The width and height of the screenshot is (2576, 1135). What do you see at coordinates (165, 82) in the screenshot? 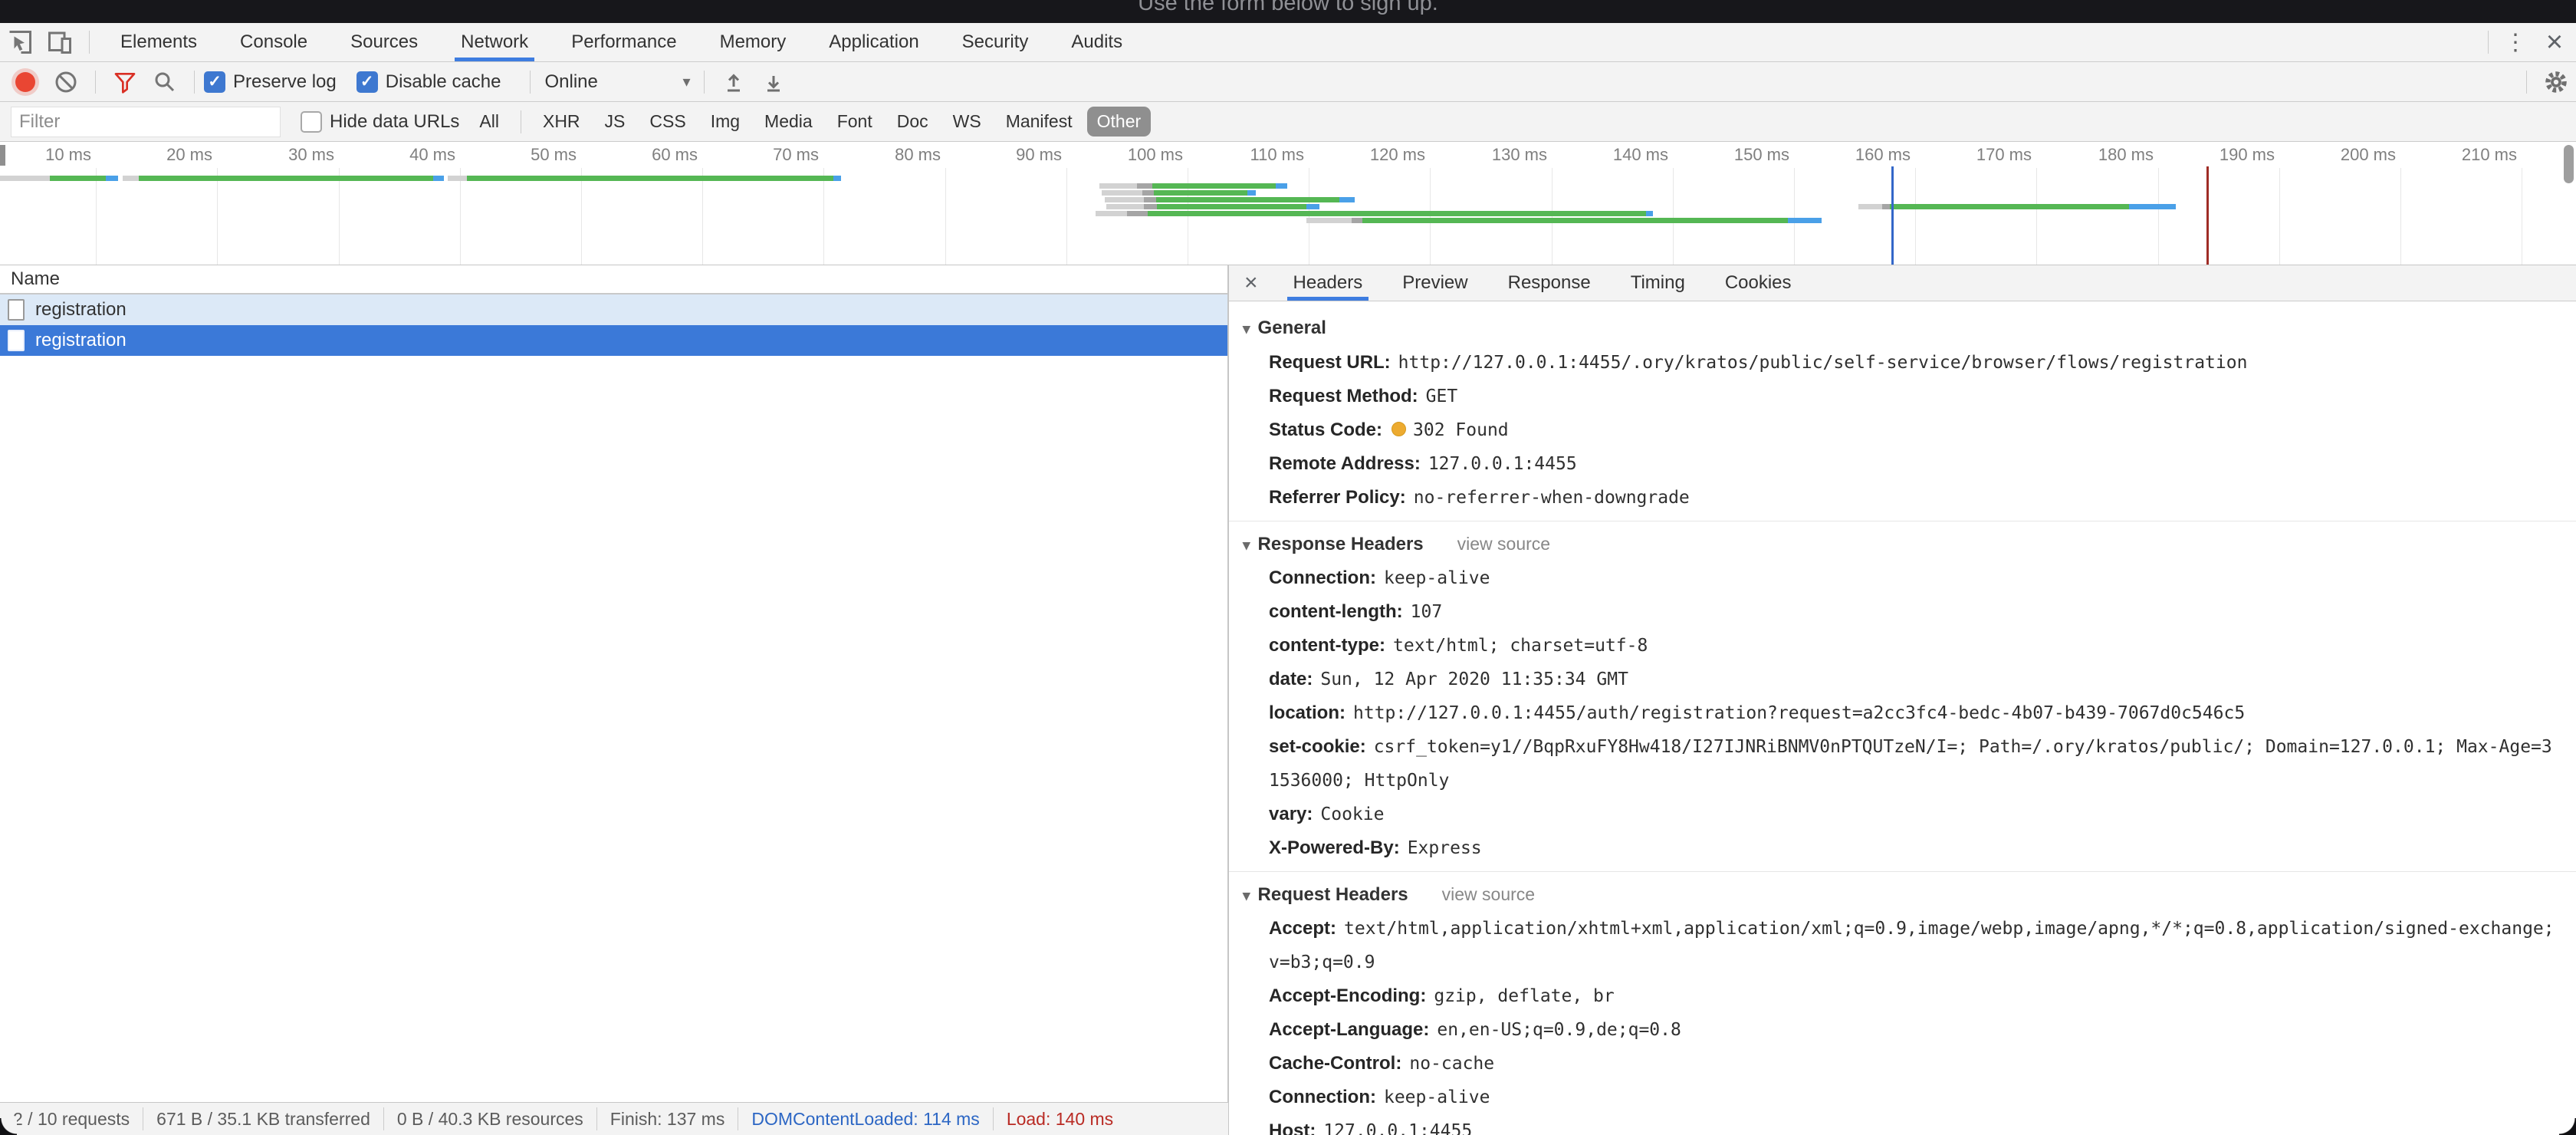
I see `search-icon` at bounding box center [165, 82].